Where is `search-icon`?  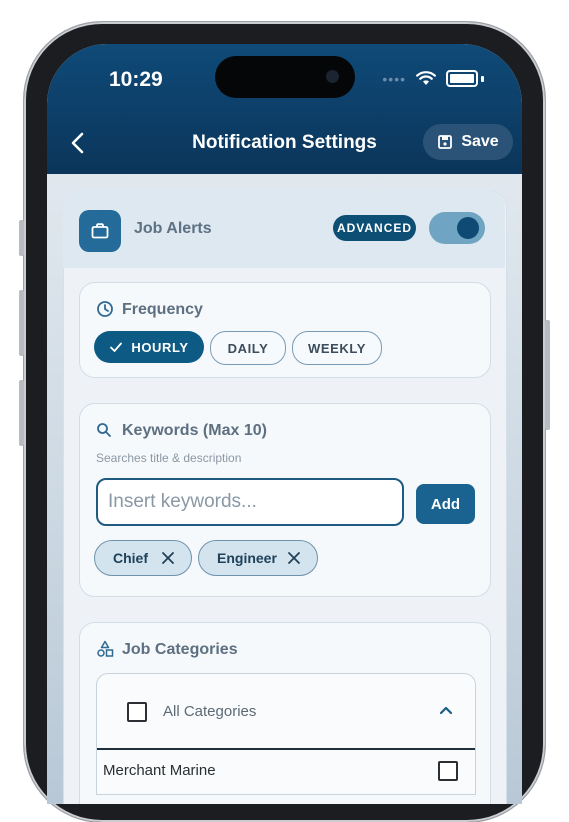
search-icon is located at coordinates (104, 430).